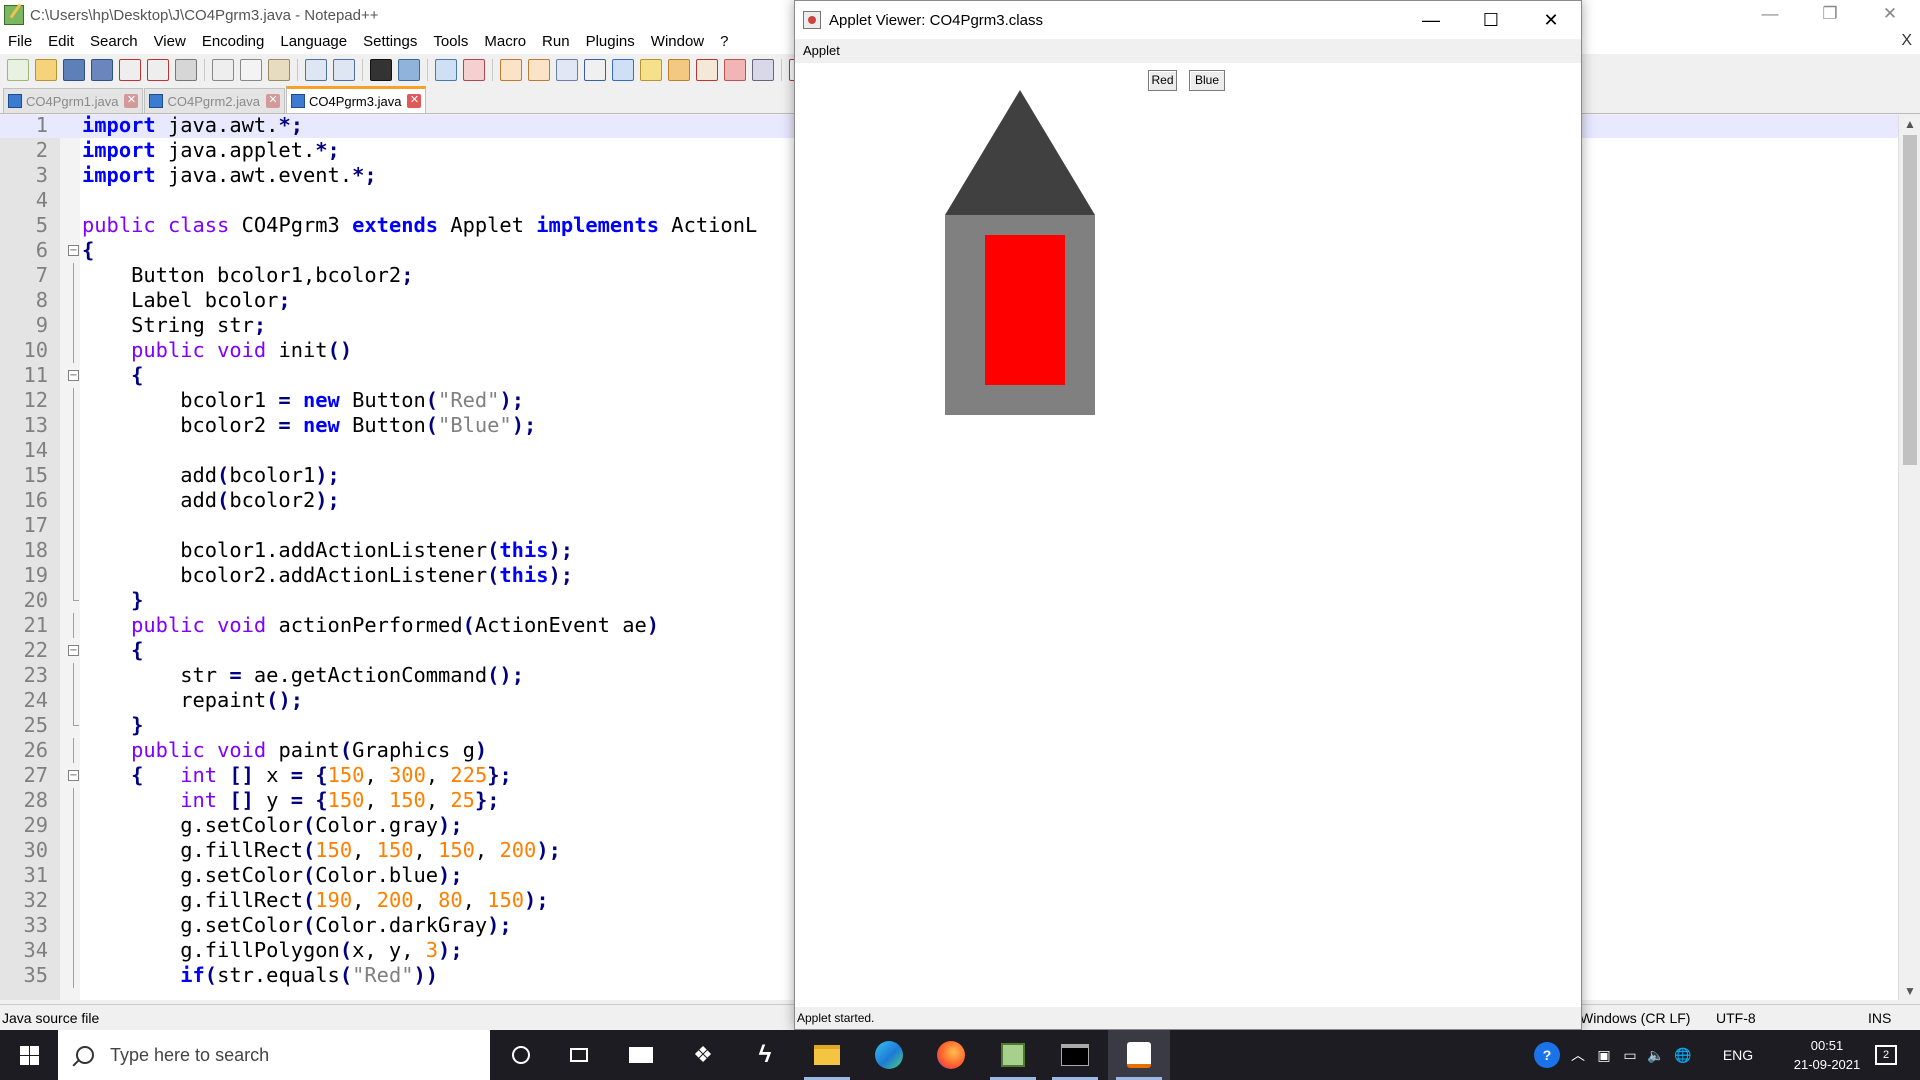 The image size is (1920, 1080). I want to click on start-button, so click(29, 1055).